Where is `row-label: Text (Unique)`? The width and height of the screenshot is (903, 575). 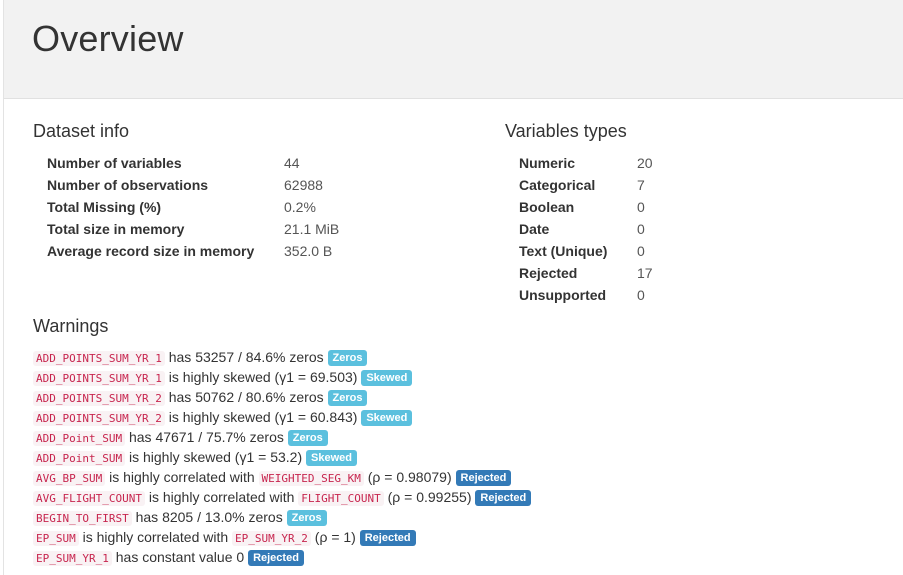 row-label: Text (Unique) is located at coordinates (563, 251).